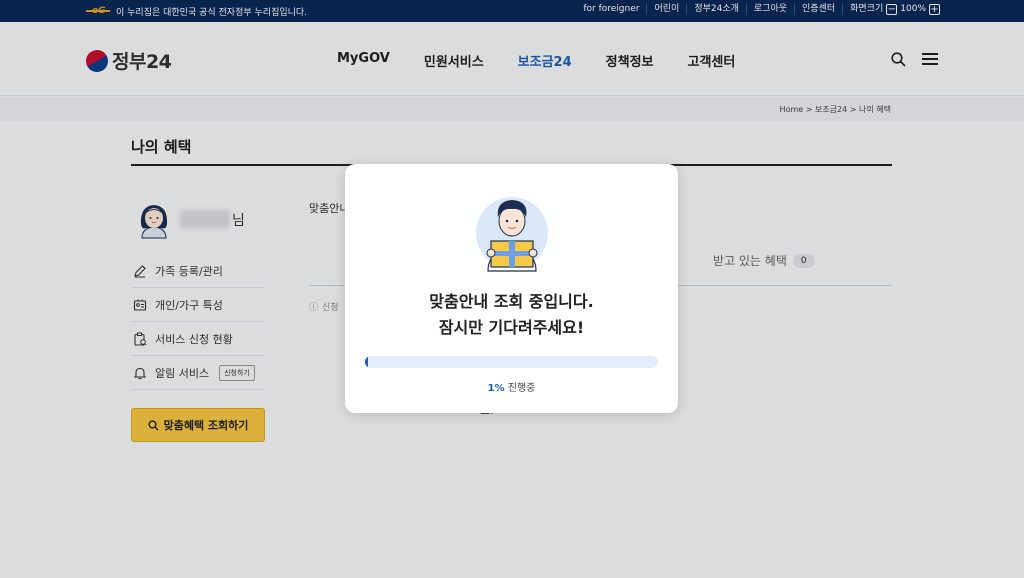  Describe the element at coordinates (496, 388) in the screenshot. I see `progress-percent: 1%` at that location.